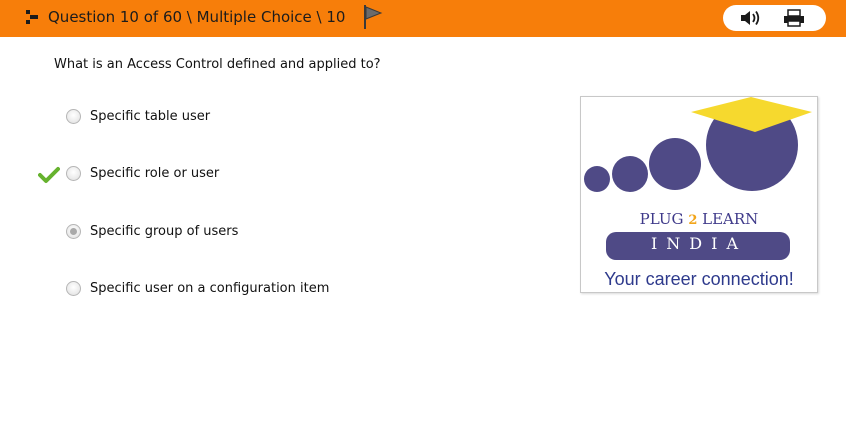 This screenshot has height=431, width=846. What do you see at coordinates (699, 243) in the screenshot?
I see `logo-country-text: INDIA` at bounding box center [699, 243].